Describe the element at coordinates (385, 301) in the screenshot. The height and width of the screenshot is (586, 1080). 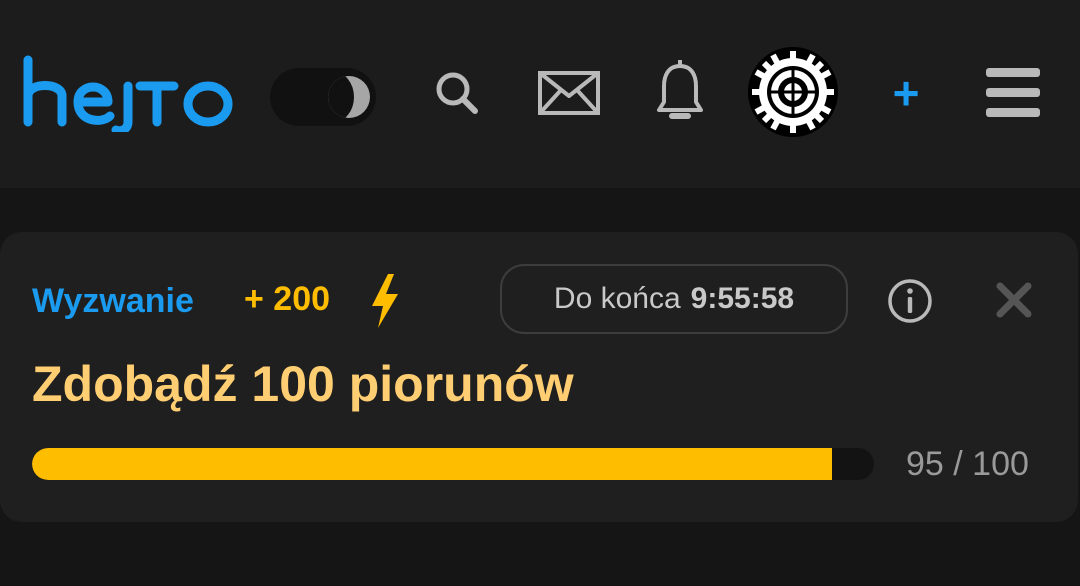
I see `lightning-icon` at that location.